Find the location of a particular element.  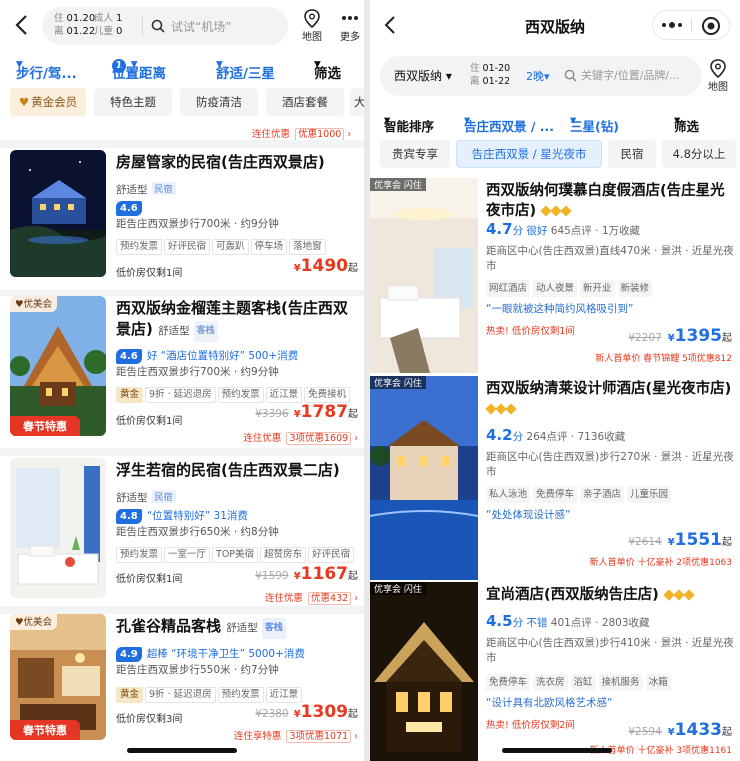

badge-group: 优享会 闪住 is located at coordinates (398, 382).